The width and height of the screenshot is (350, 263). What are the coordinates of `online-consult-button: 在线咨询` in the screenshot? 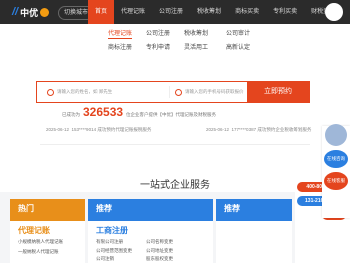 It's located at (336, 159).